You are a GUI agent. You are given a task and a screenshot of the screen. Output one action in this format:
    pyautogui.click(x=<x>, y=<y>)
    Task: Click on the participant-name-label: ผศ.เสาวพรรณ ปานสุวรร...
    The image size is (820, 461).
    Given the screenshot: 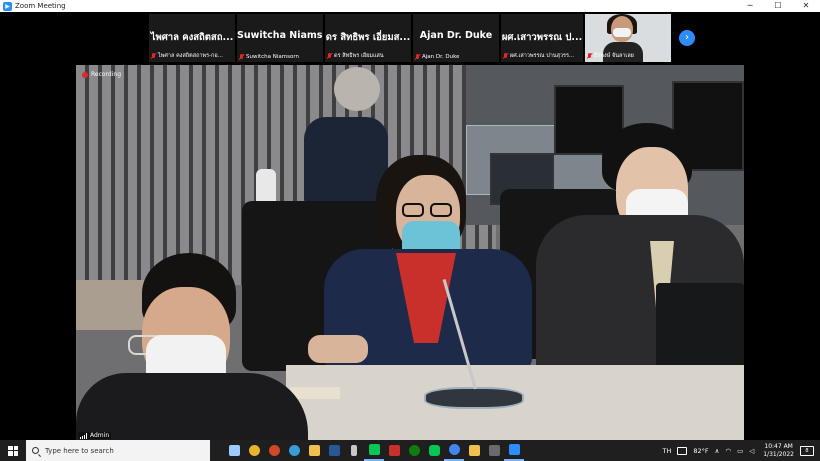 What is the action you would take?
    pyautogui.click(x=538, y=56)
    